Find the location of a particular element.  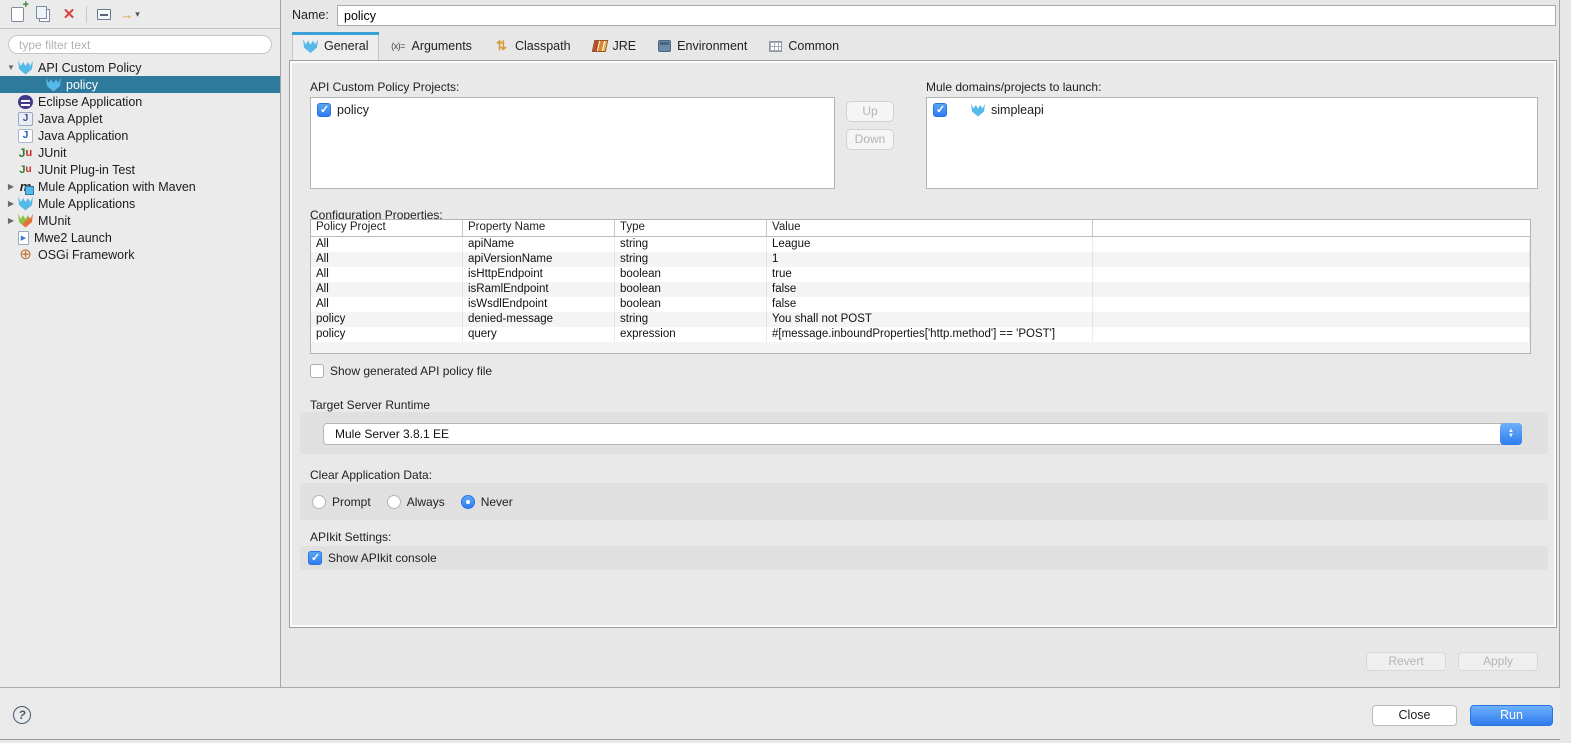

radio-option: Always is located at coordinates (415, 501).